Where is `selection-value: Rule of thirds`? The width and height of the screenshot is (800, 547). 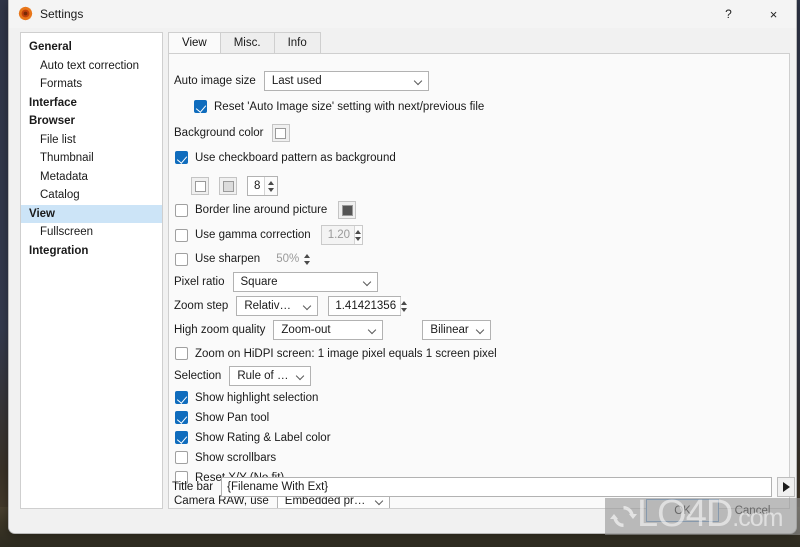
selection-value: Rule of thirds is located at coordinates (263, 376).